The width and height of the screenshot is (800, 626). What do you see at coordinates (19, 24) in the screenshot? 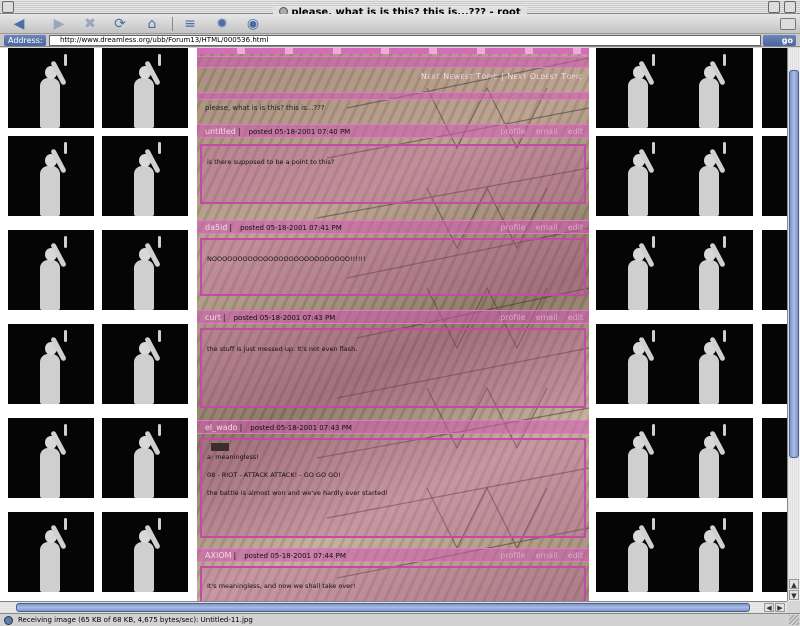
I see `back-icon: ◀` at bounding box center [19, 24].